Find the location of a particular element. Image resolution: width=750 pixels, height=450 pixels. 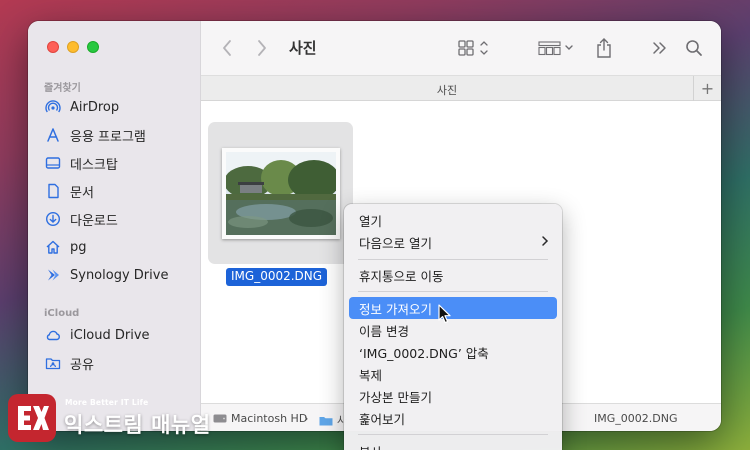

search-icon is located at coordinates (694, 48).